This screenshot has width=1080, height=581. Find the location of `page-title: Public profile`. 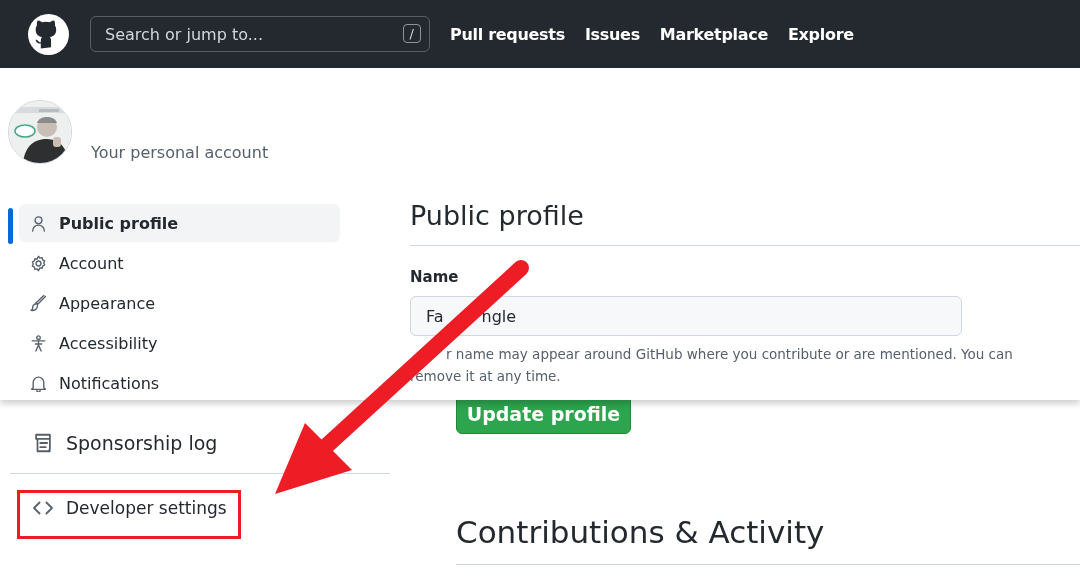

page-title: Public profile is located at coordinates (497, 216).